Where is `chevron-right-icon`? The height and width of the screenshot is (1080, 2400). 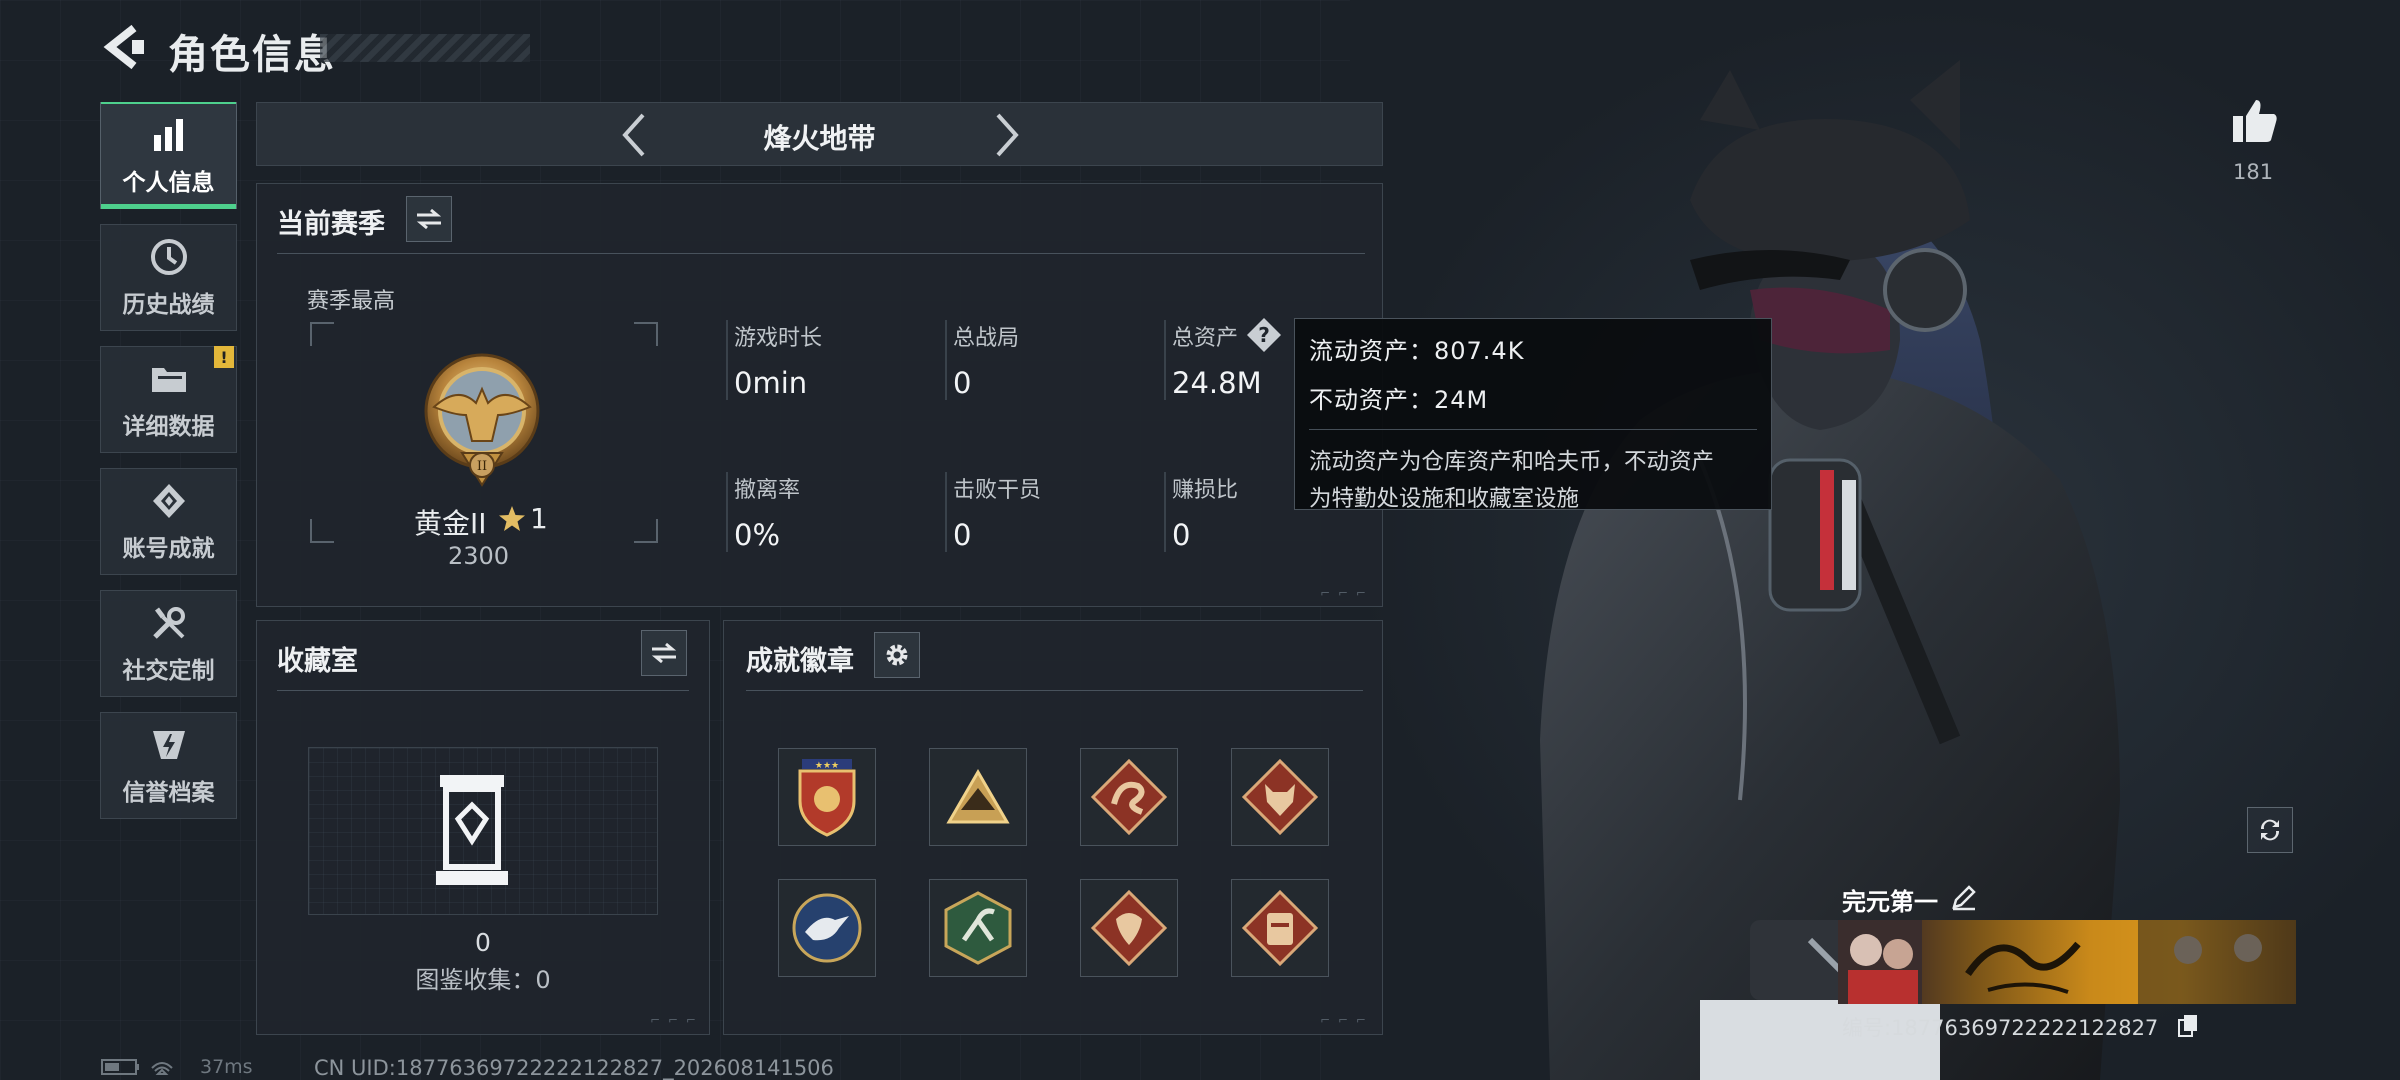 chevron-right-icon is located at coordinates (1006, 135).